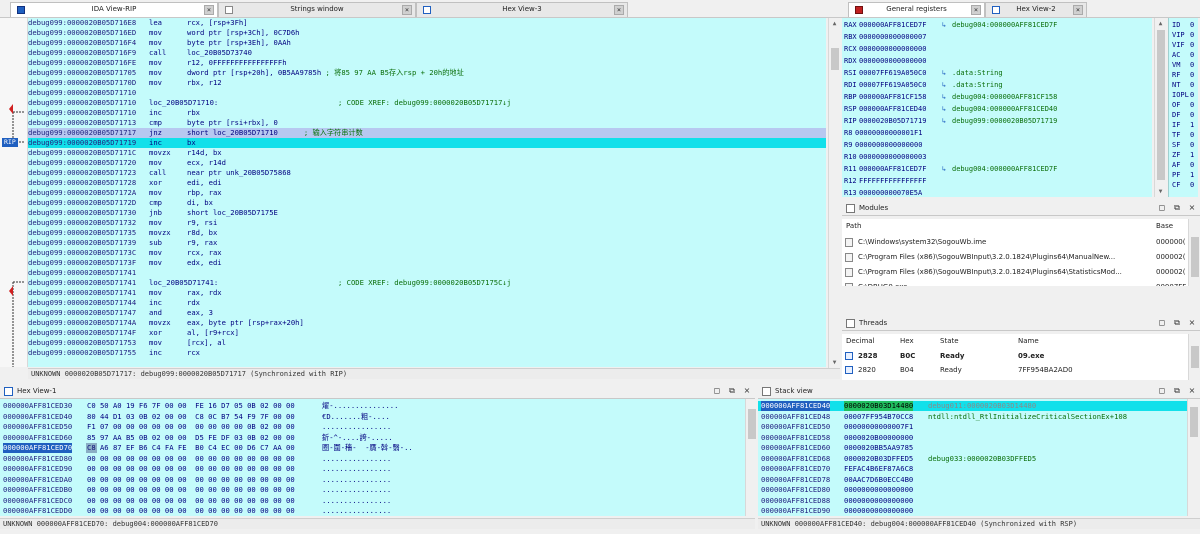 The image size is (1200, 534). Describe the element at coordinates (427, 273) in the screenshot. I see `asm-line: debug099:0000020B05D71741` at that location.